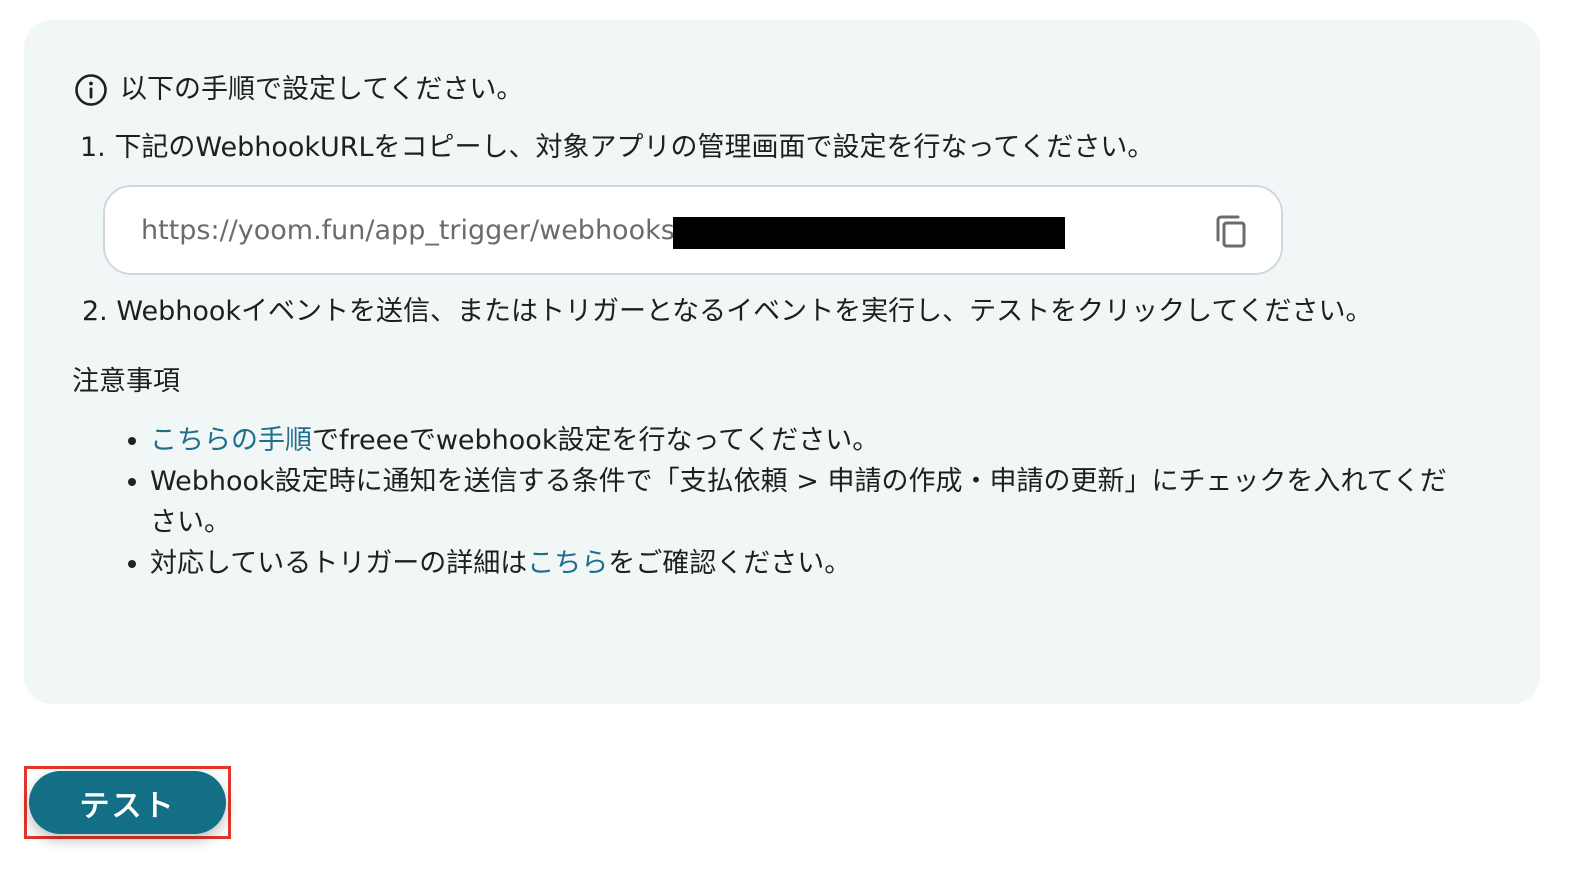 The width and height of the screenshot is (1588, 880). I want to click on list-item: こちらの手順でfreeeでwebhook設定を行なってください。, so click(794, 440).